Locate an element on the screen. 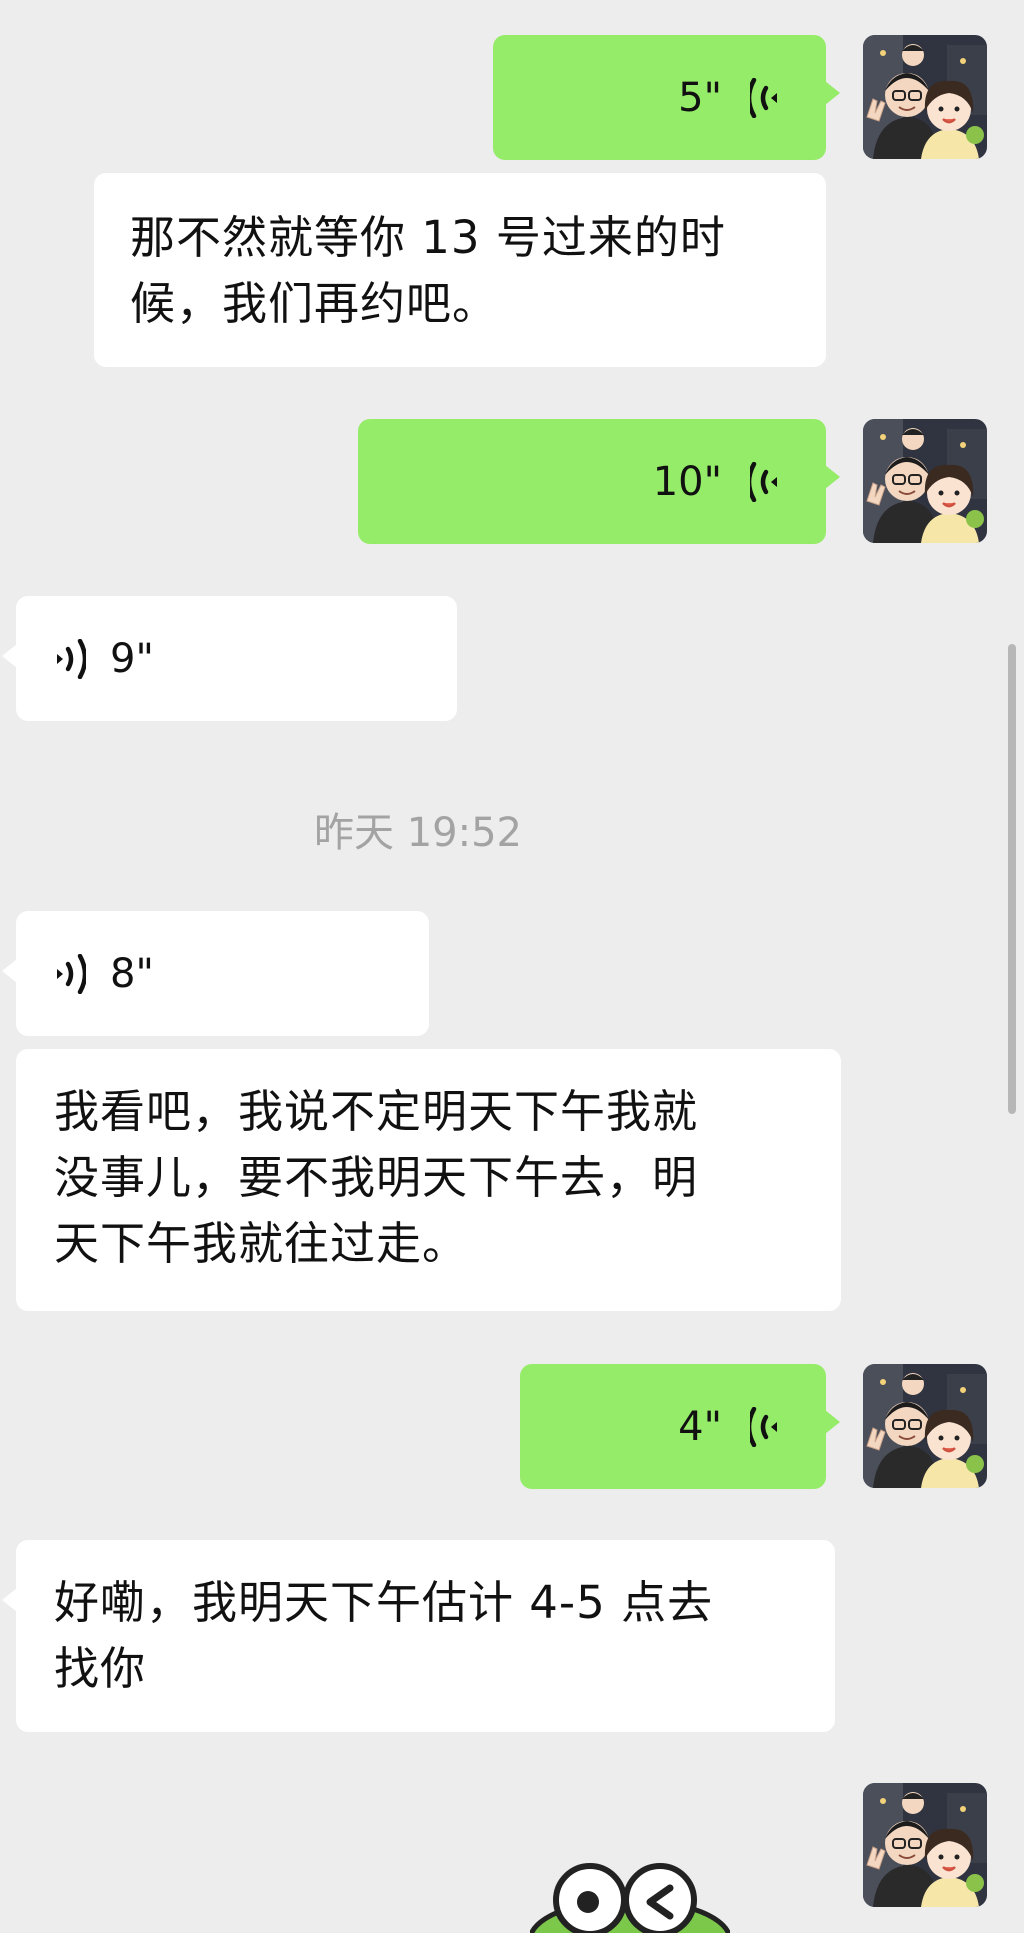 This screenshot has height=1933, width=1024. message-text: 好嘞，我明天下午估计 4-5 点去 找你 is located at coordinates (384, 1635).